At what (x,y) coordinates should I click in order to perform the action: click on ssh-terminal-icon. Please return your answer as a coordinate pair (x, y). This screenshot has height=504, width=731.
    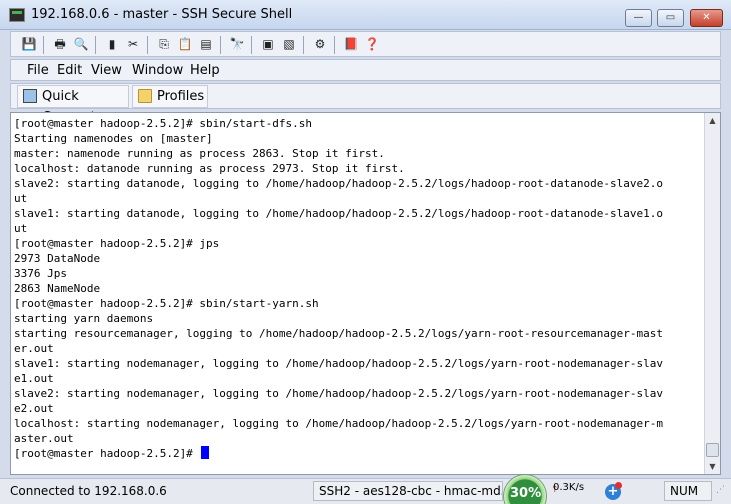
    Looking at the image, I should click on (17, 15).